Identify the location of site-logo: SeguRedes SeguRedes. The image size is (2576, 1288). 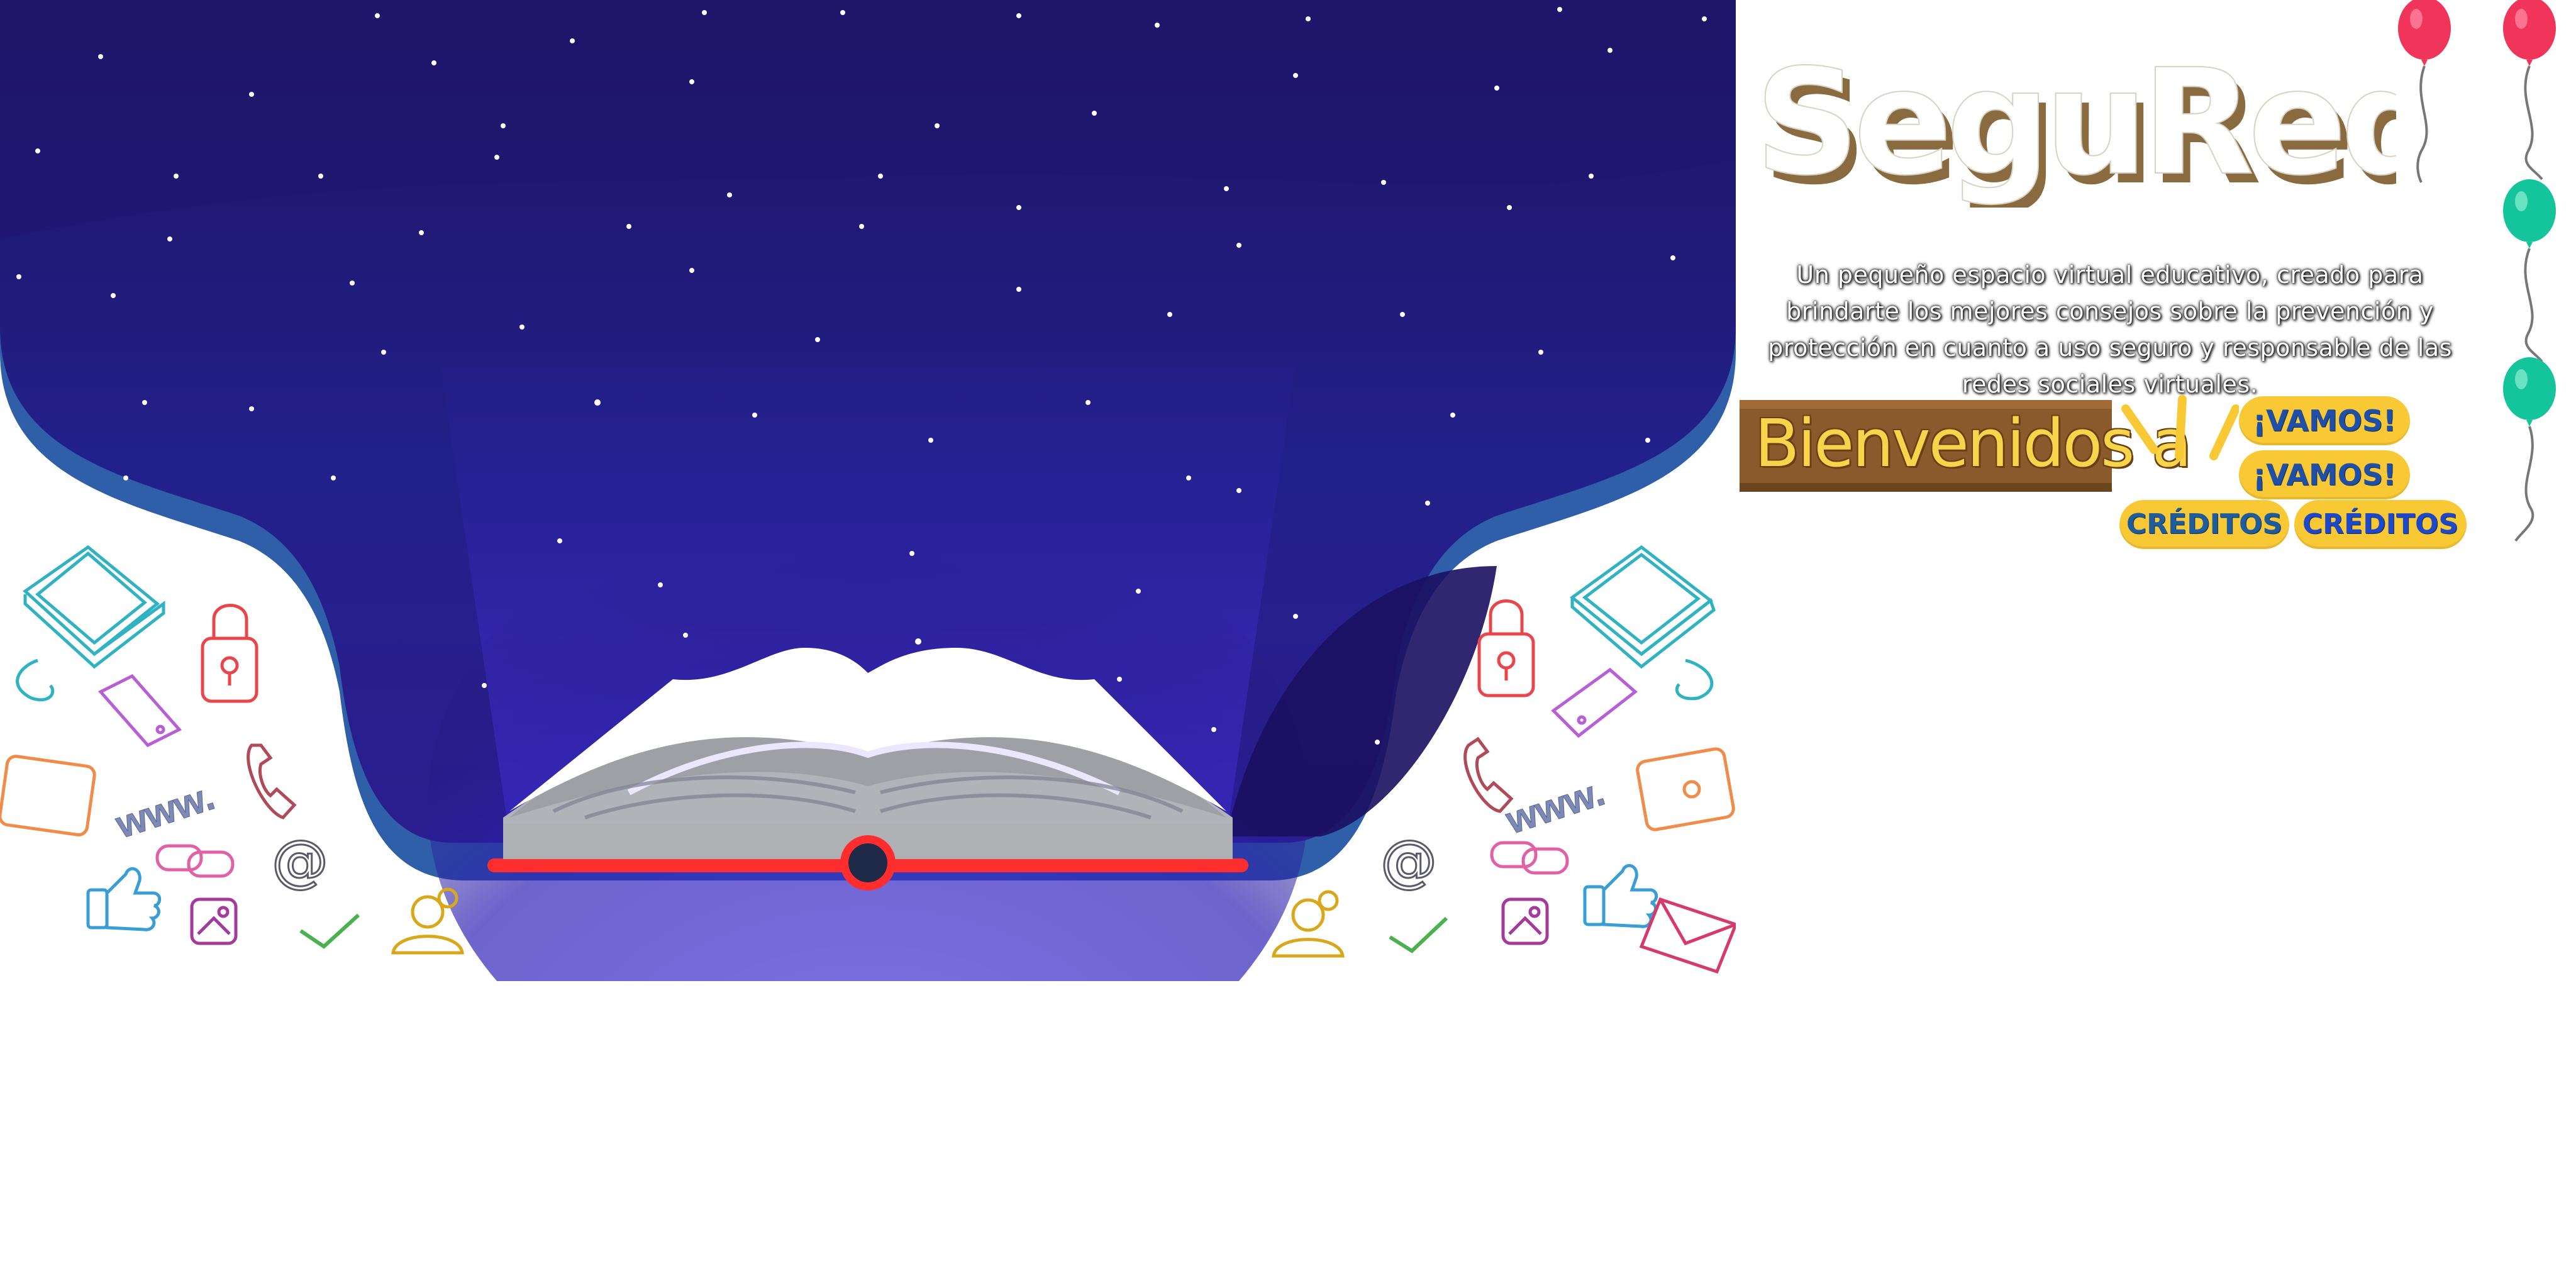
(2075, 122).